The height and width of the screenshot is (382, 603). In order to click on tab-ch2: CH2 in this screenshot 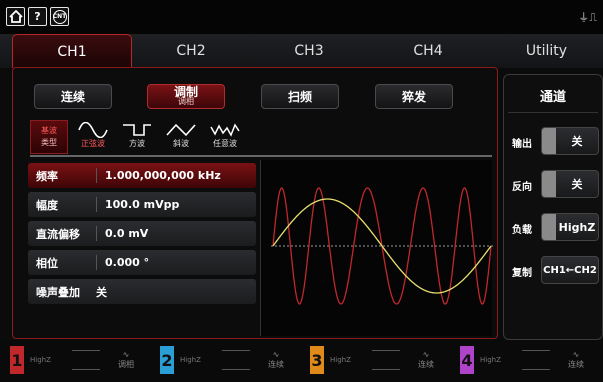, I will do `click(191, 51)`.